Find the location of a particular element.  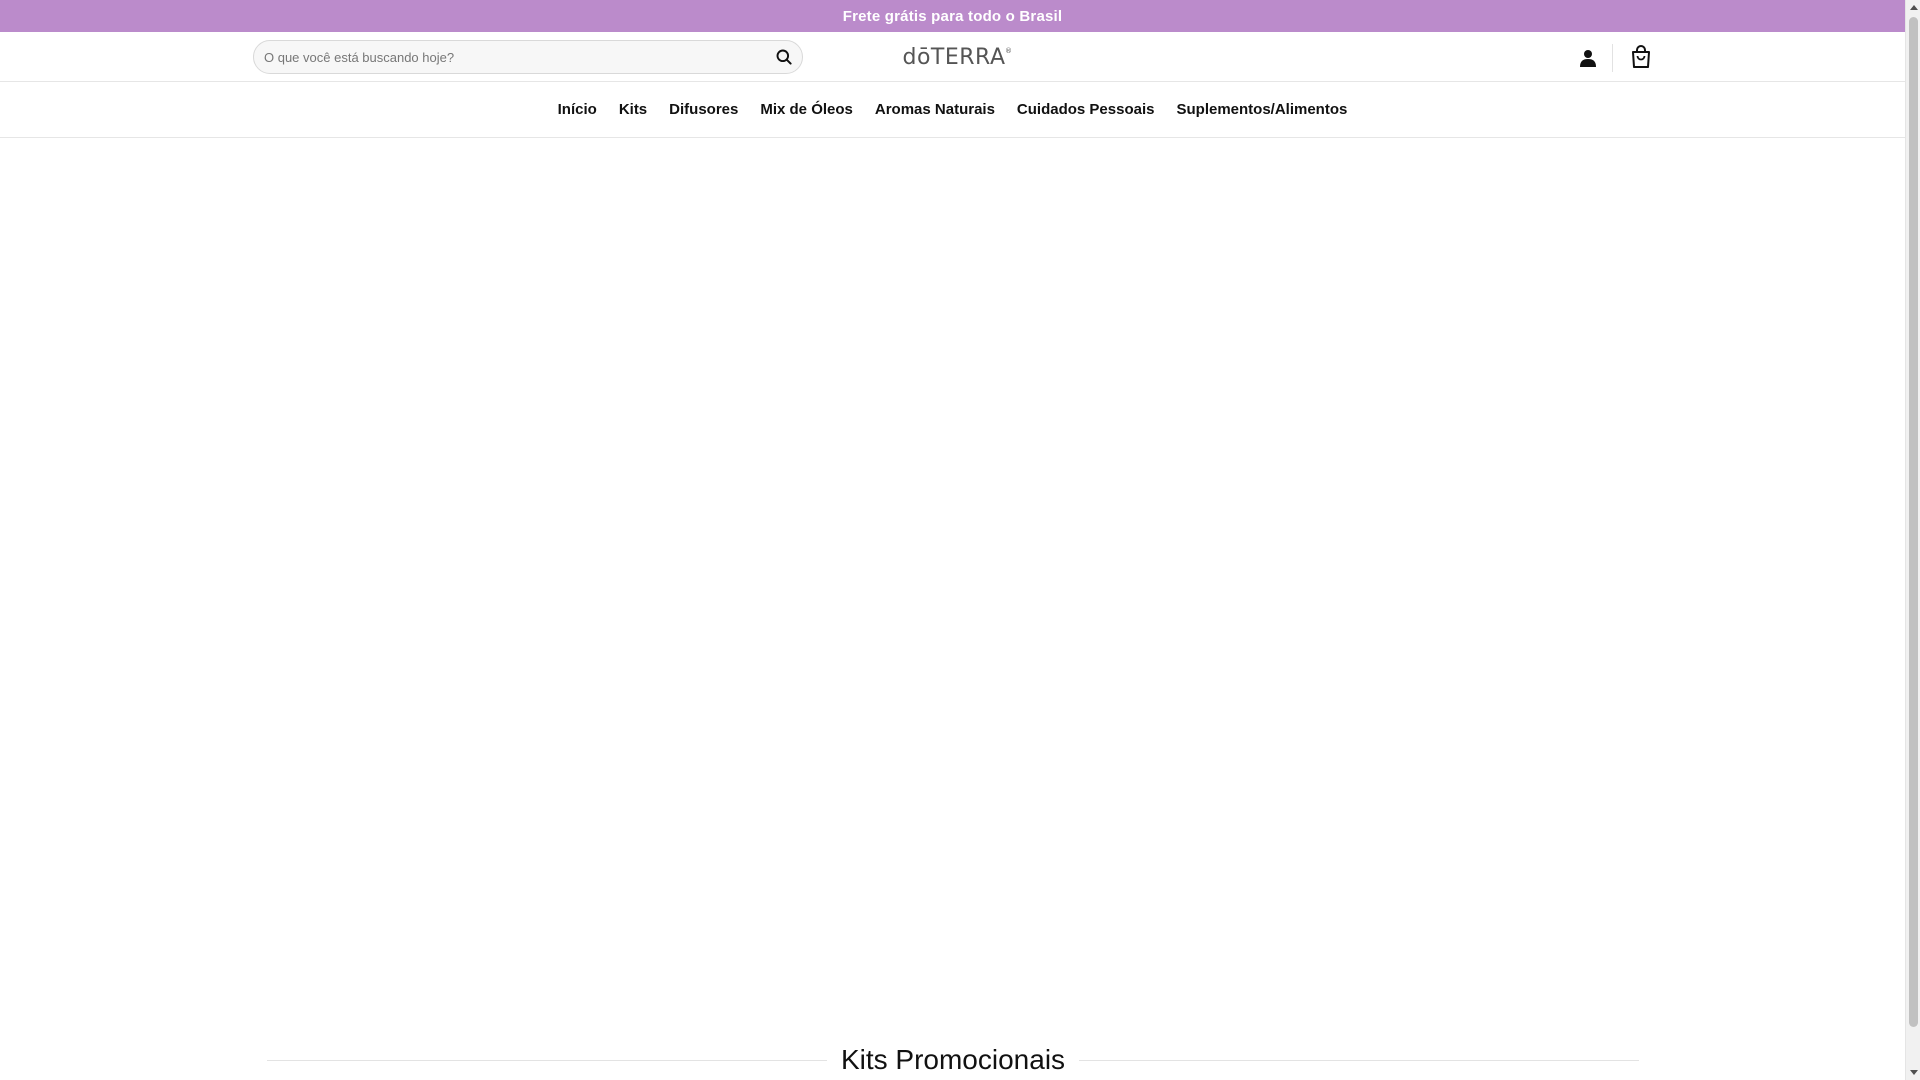

announcement-bar: Frete grátis para todo o Brasil is located at coordinates (952, 16).